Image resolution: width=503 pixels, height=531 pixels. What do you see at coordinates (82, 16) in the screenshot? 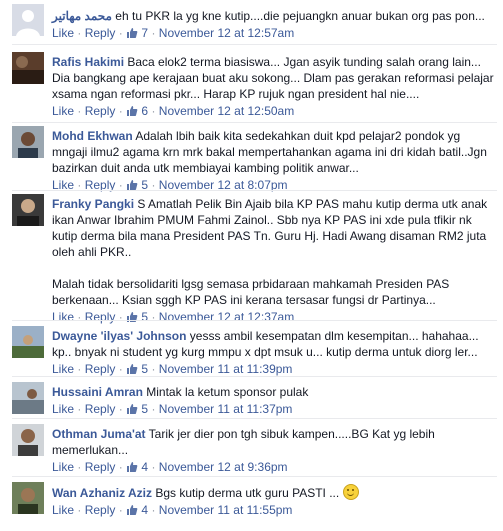
I see `comment-author: محمد مهاتير` at bounding box center [82, 16].